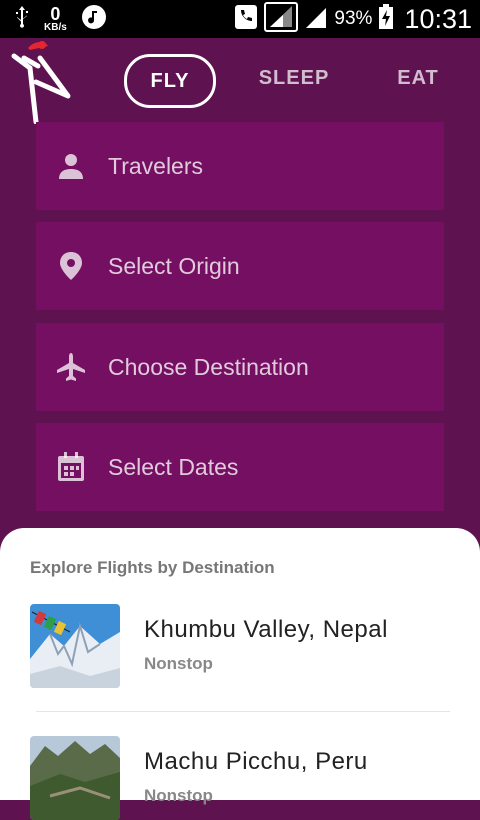 This screenshot has width=480, height=820. Describe the element at coordinates (174, 265) in the screenshot. I see `origin-label: Select Origin` at that location.